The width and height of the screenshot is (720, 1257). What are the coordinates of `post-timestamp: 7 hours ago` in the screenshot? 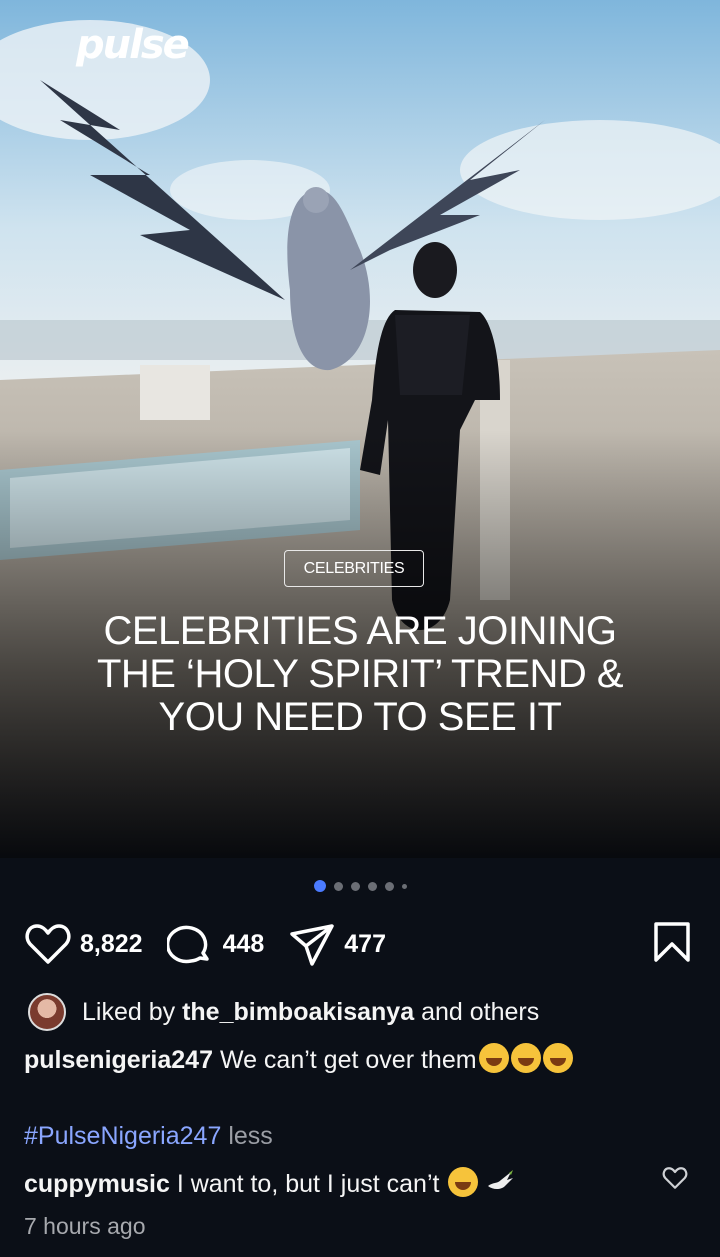 It's located at (85, 1226).